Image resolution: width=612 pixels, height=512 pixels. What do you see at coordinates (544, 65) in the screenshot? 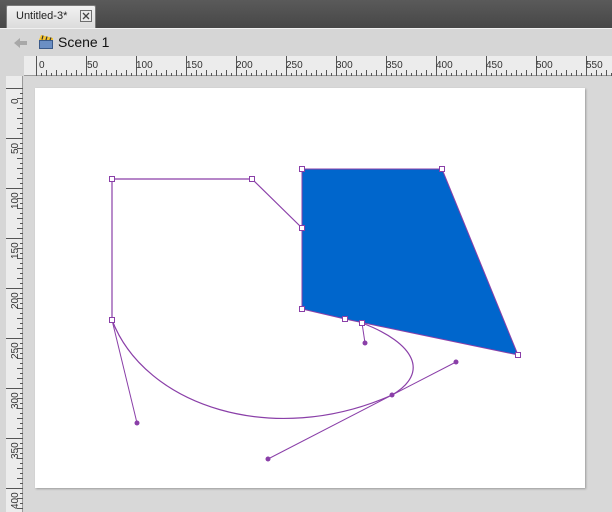
I see `ruler-label: 500` at bounding box center [544, 65].